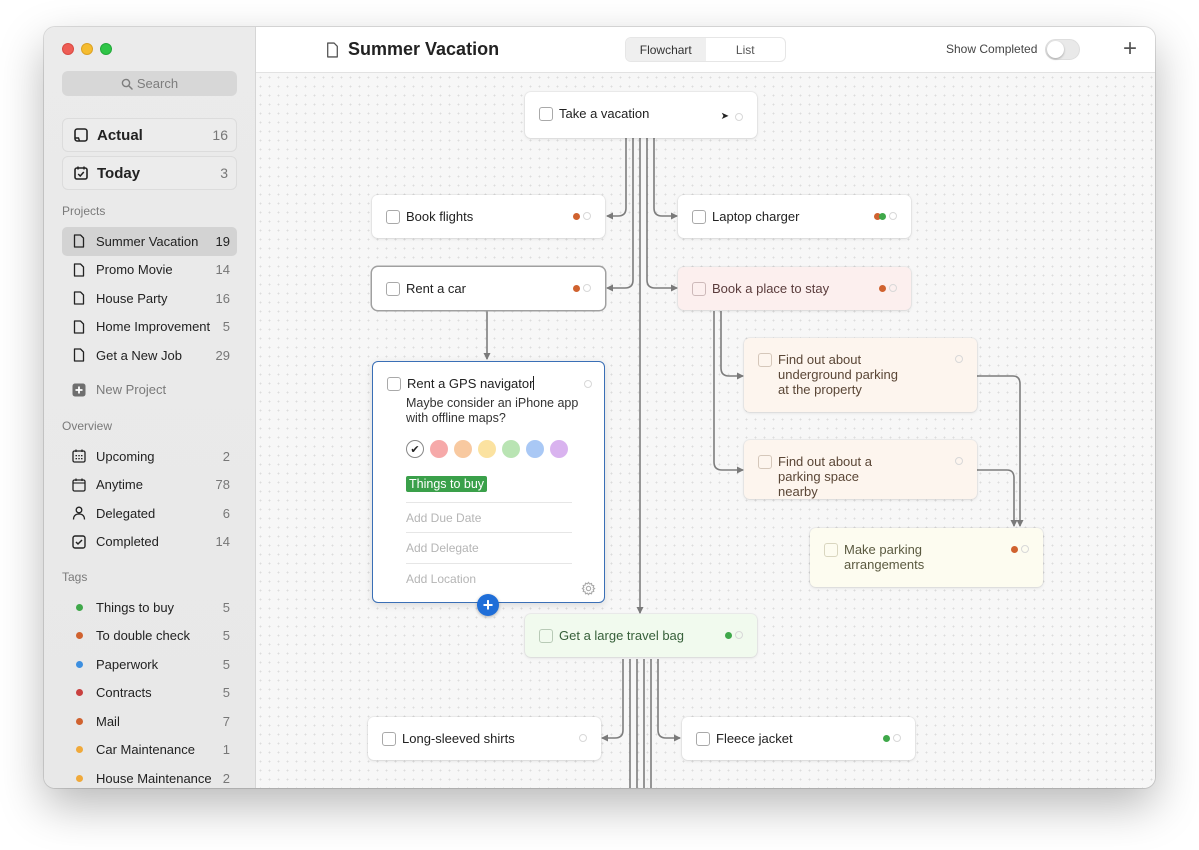 This screenshot has height=850, width=1199. I want to click on project-count: 16, so click(222, 298).